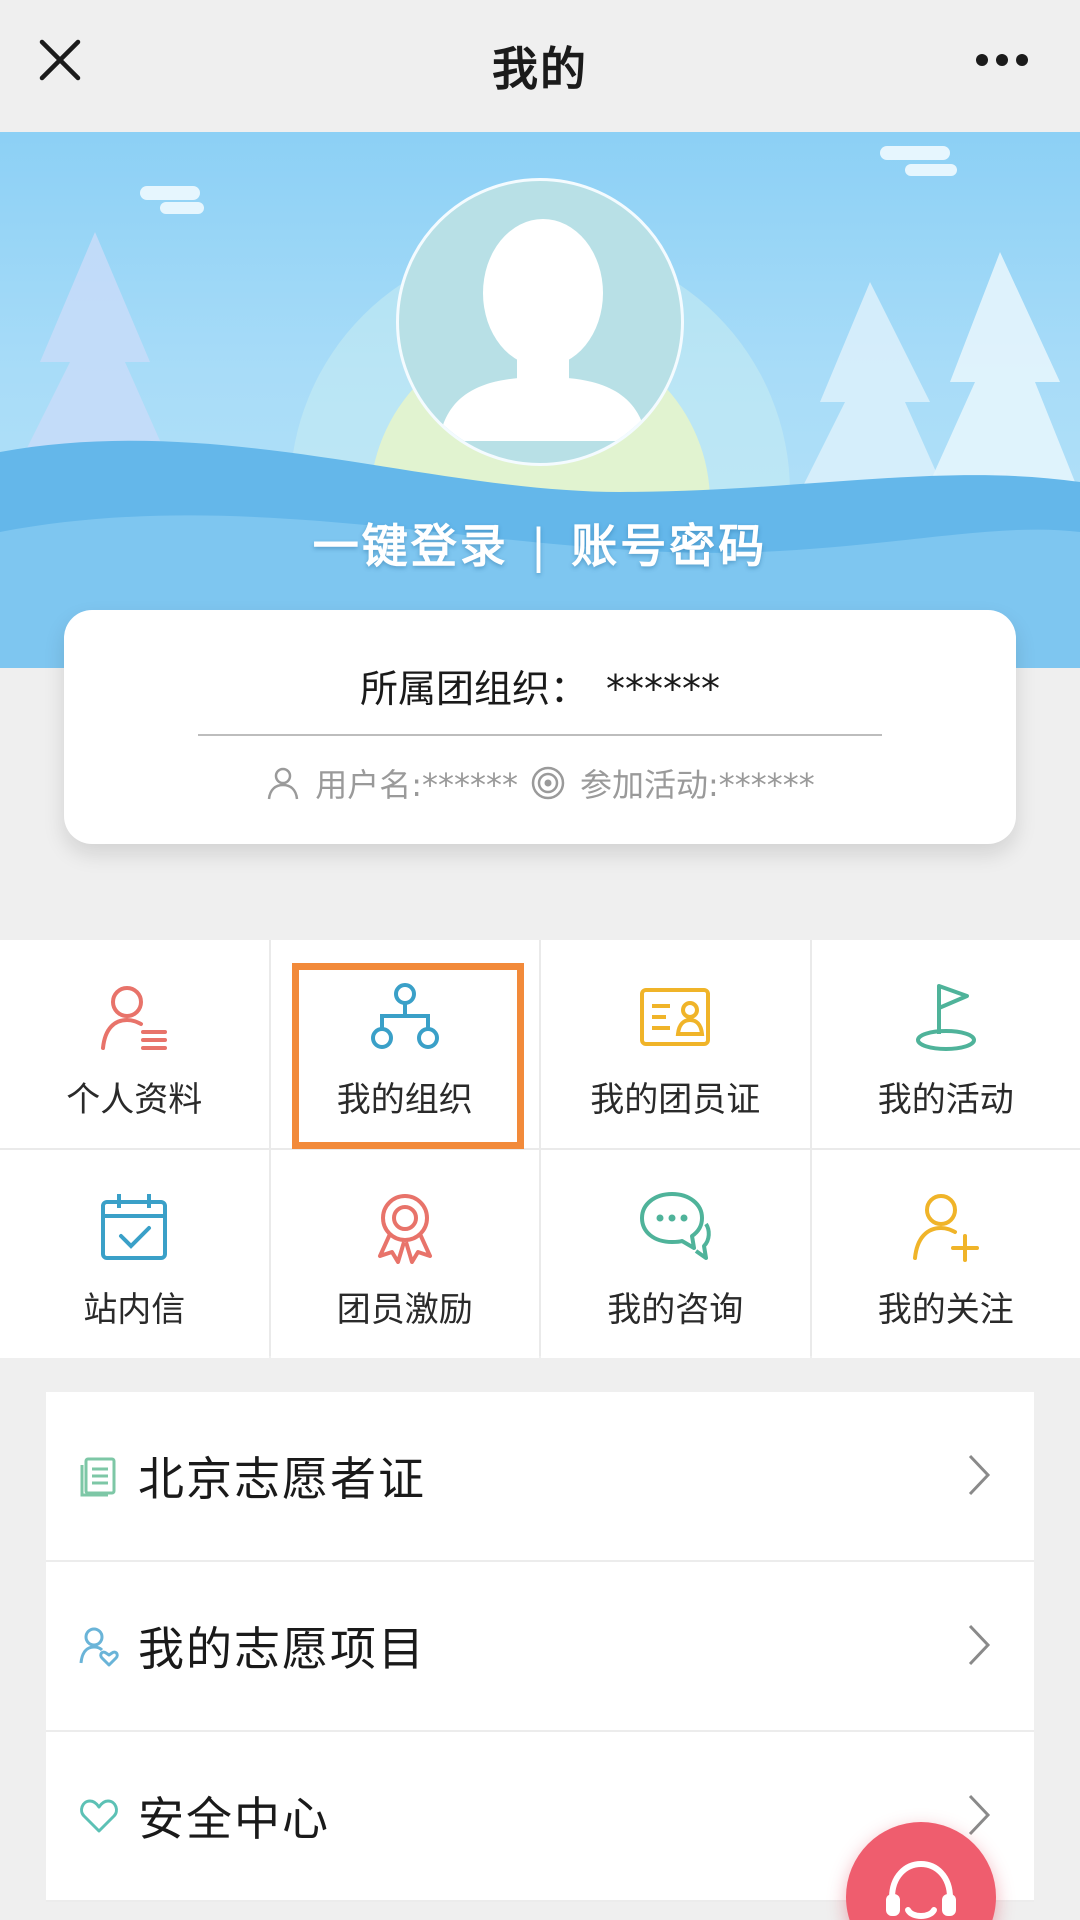 The image size is (1080, 1920). Describe the element at coordinates (404, 1100) in the screenshot. I see `grid-item-label: 我的组织` at that location.